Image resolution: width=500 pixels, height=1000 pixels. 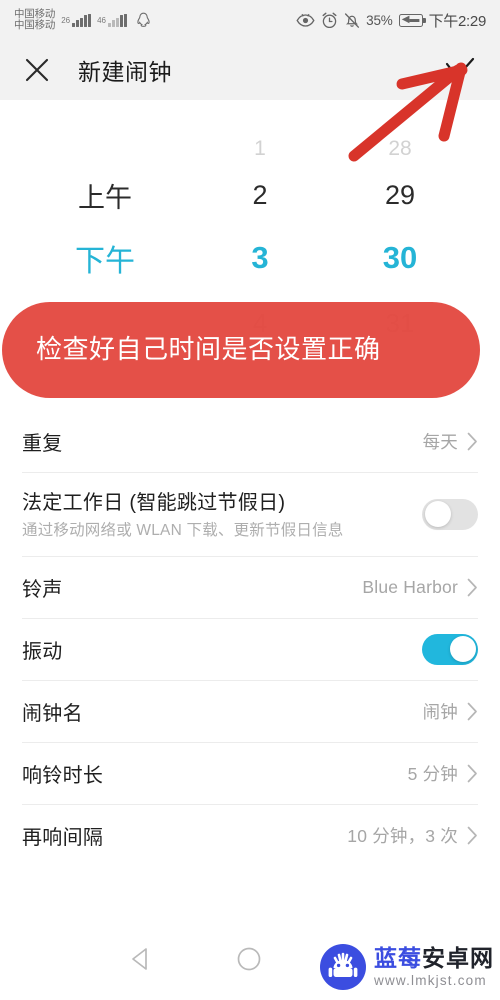 What do you see at coordinates (63, 837) in the screenshot?
I see `row-label-snooze: 再响间隔` at bounding box center [63, 837].